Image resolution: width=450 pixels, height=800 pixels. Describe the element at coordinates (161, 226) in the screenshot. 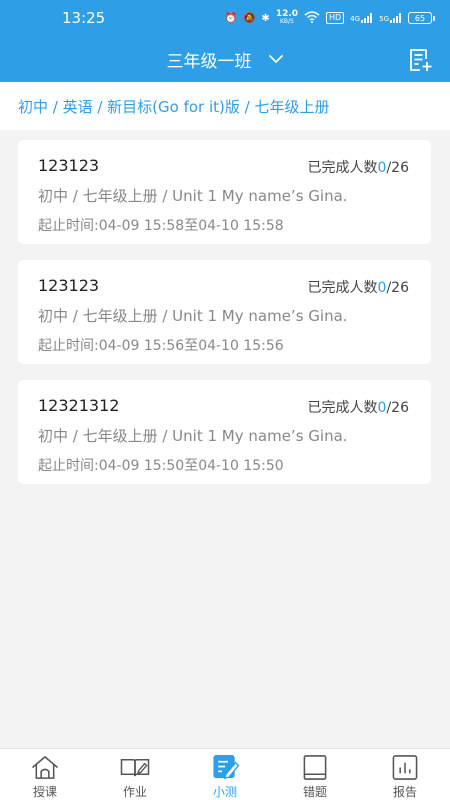

I see `test-time-range: 起止时间:04-09 15:58至04-10 15:58` at that location.